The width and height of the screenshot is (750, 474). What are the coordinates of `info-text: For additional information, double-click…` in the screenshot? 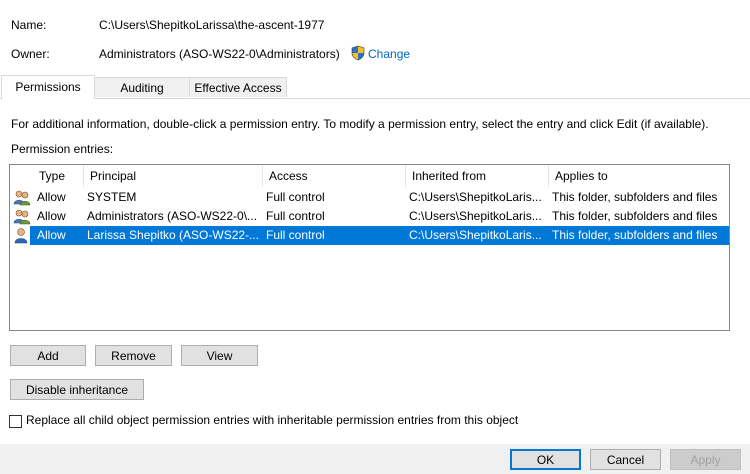 It's located at (360, 124).